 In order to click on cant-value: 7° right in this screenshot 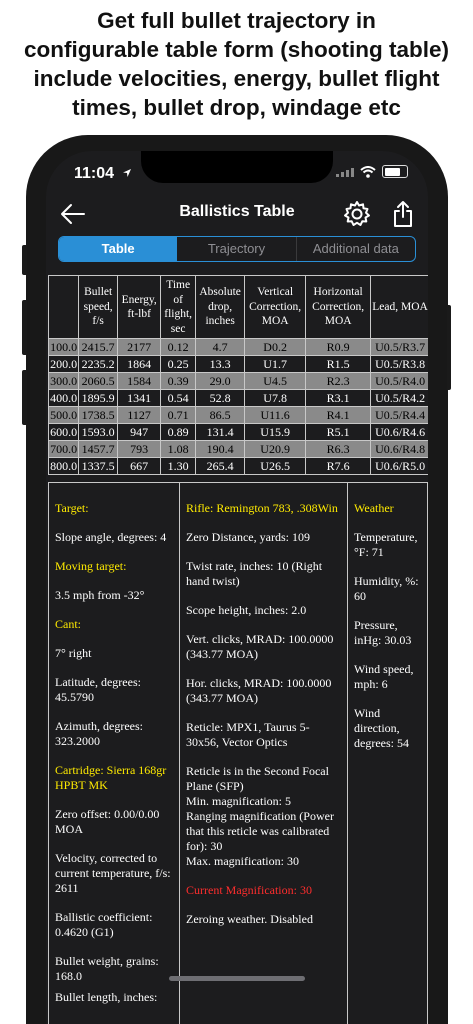, I will do `click(73, 653)`.